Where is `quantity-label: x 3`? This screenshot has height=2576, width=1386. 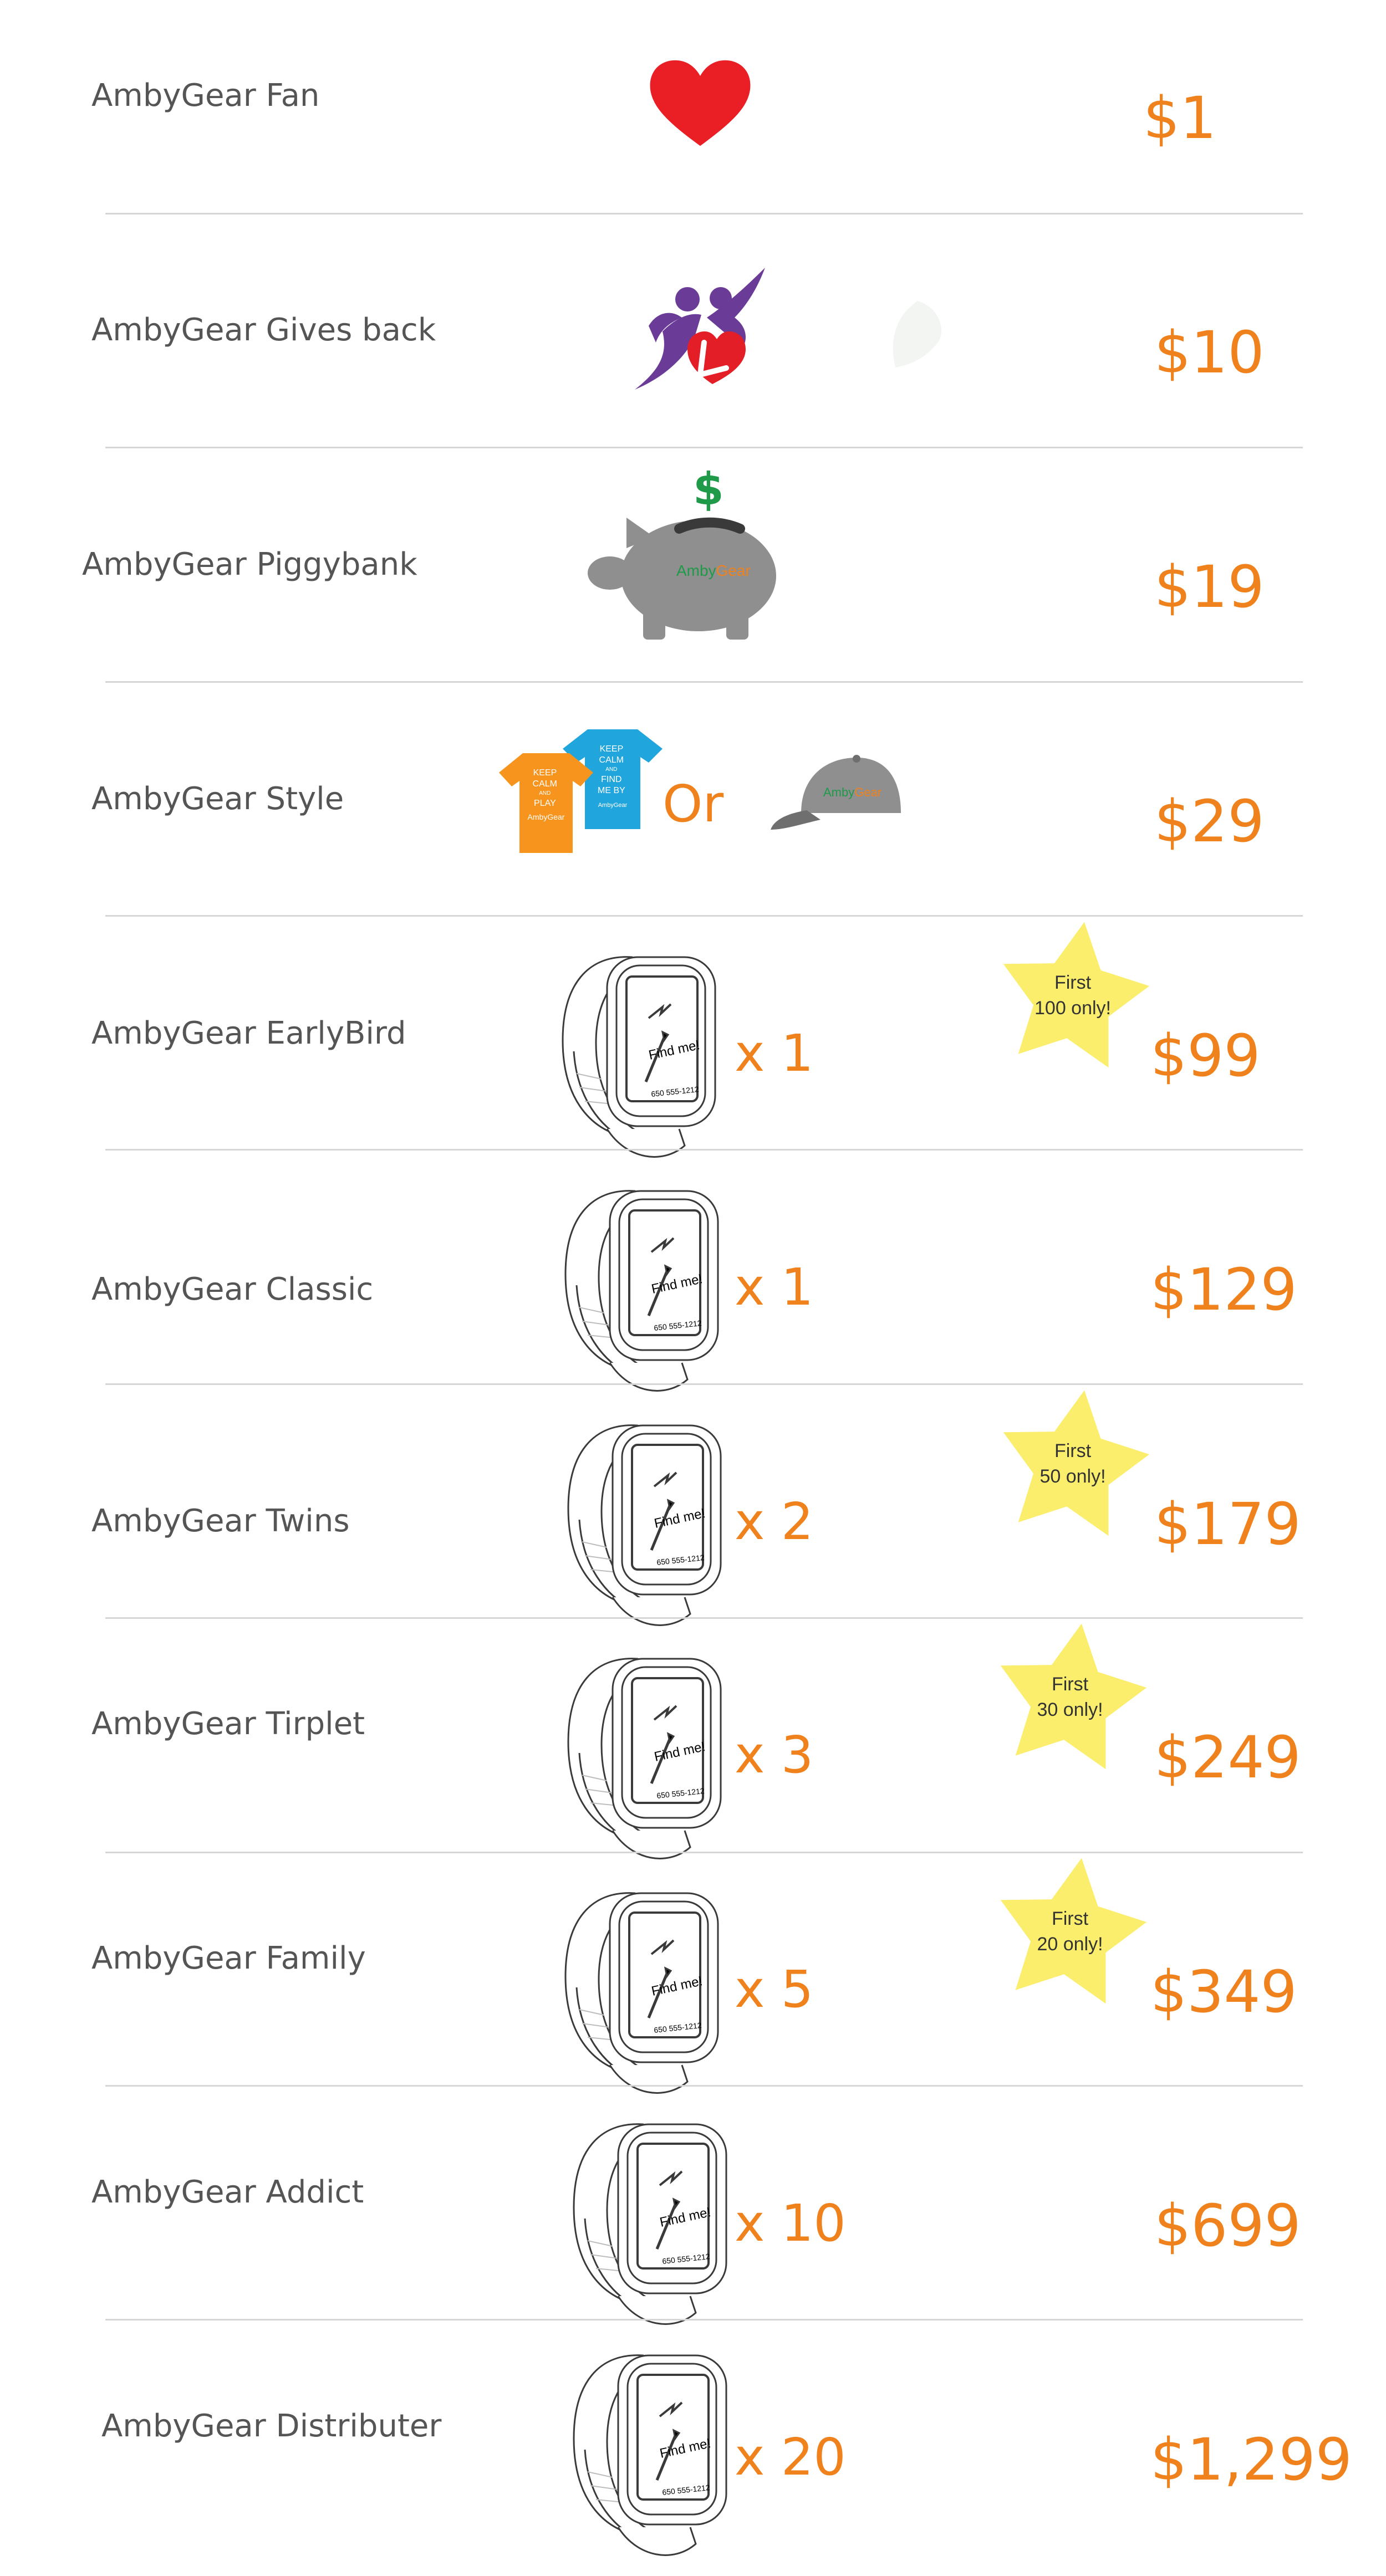 quantity-label: x 3 is located at coordinates (774, 1755).